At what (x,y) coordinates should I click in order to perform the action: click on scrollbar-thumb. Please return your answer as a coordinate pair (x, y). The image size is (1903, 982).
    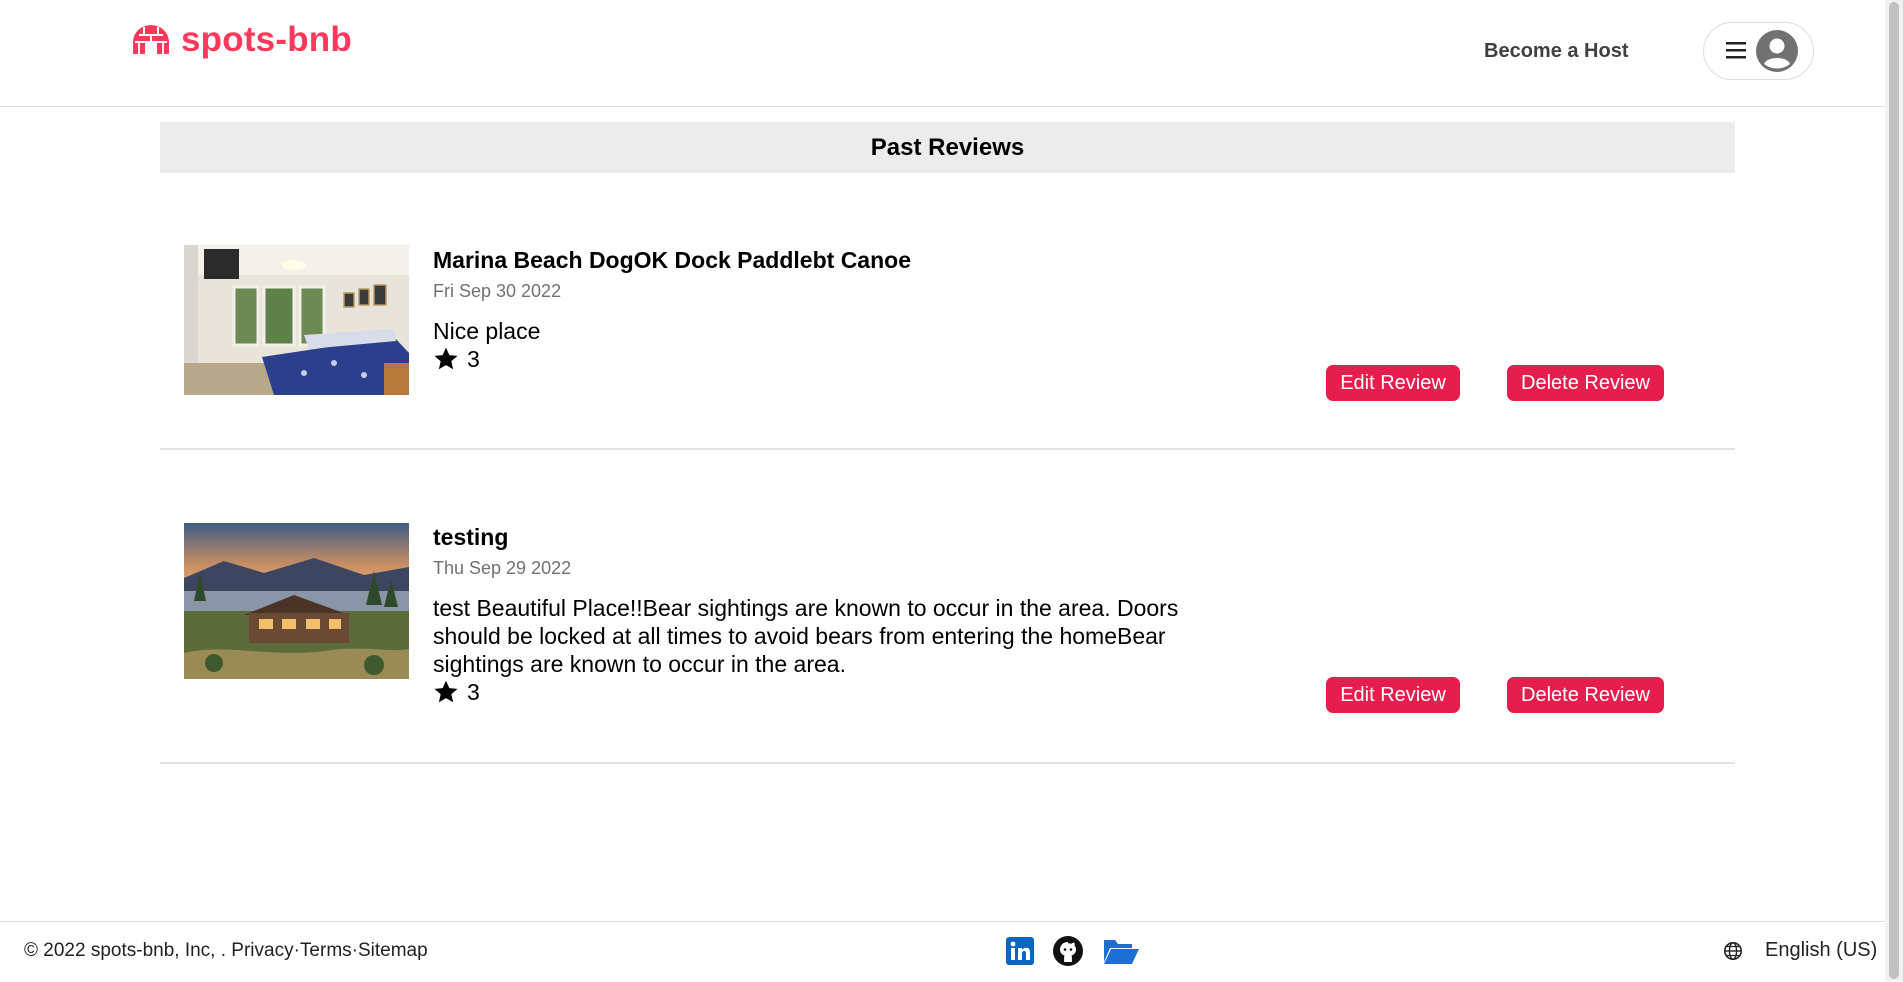
    Looking at the image, I should click on (1894, 490).